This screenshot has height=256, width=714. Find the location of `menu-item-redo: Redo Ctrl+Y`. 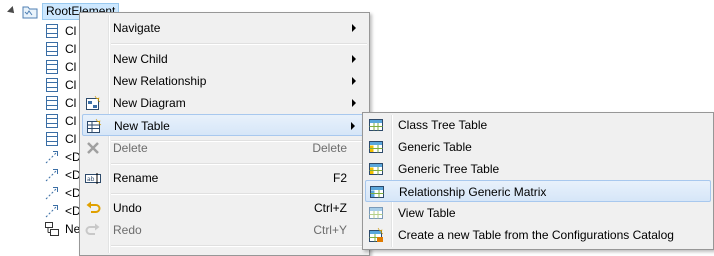

menu-item-redo: Redo Ctrl+Y is located at coordinates (224, 230).